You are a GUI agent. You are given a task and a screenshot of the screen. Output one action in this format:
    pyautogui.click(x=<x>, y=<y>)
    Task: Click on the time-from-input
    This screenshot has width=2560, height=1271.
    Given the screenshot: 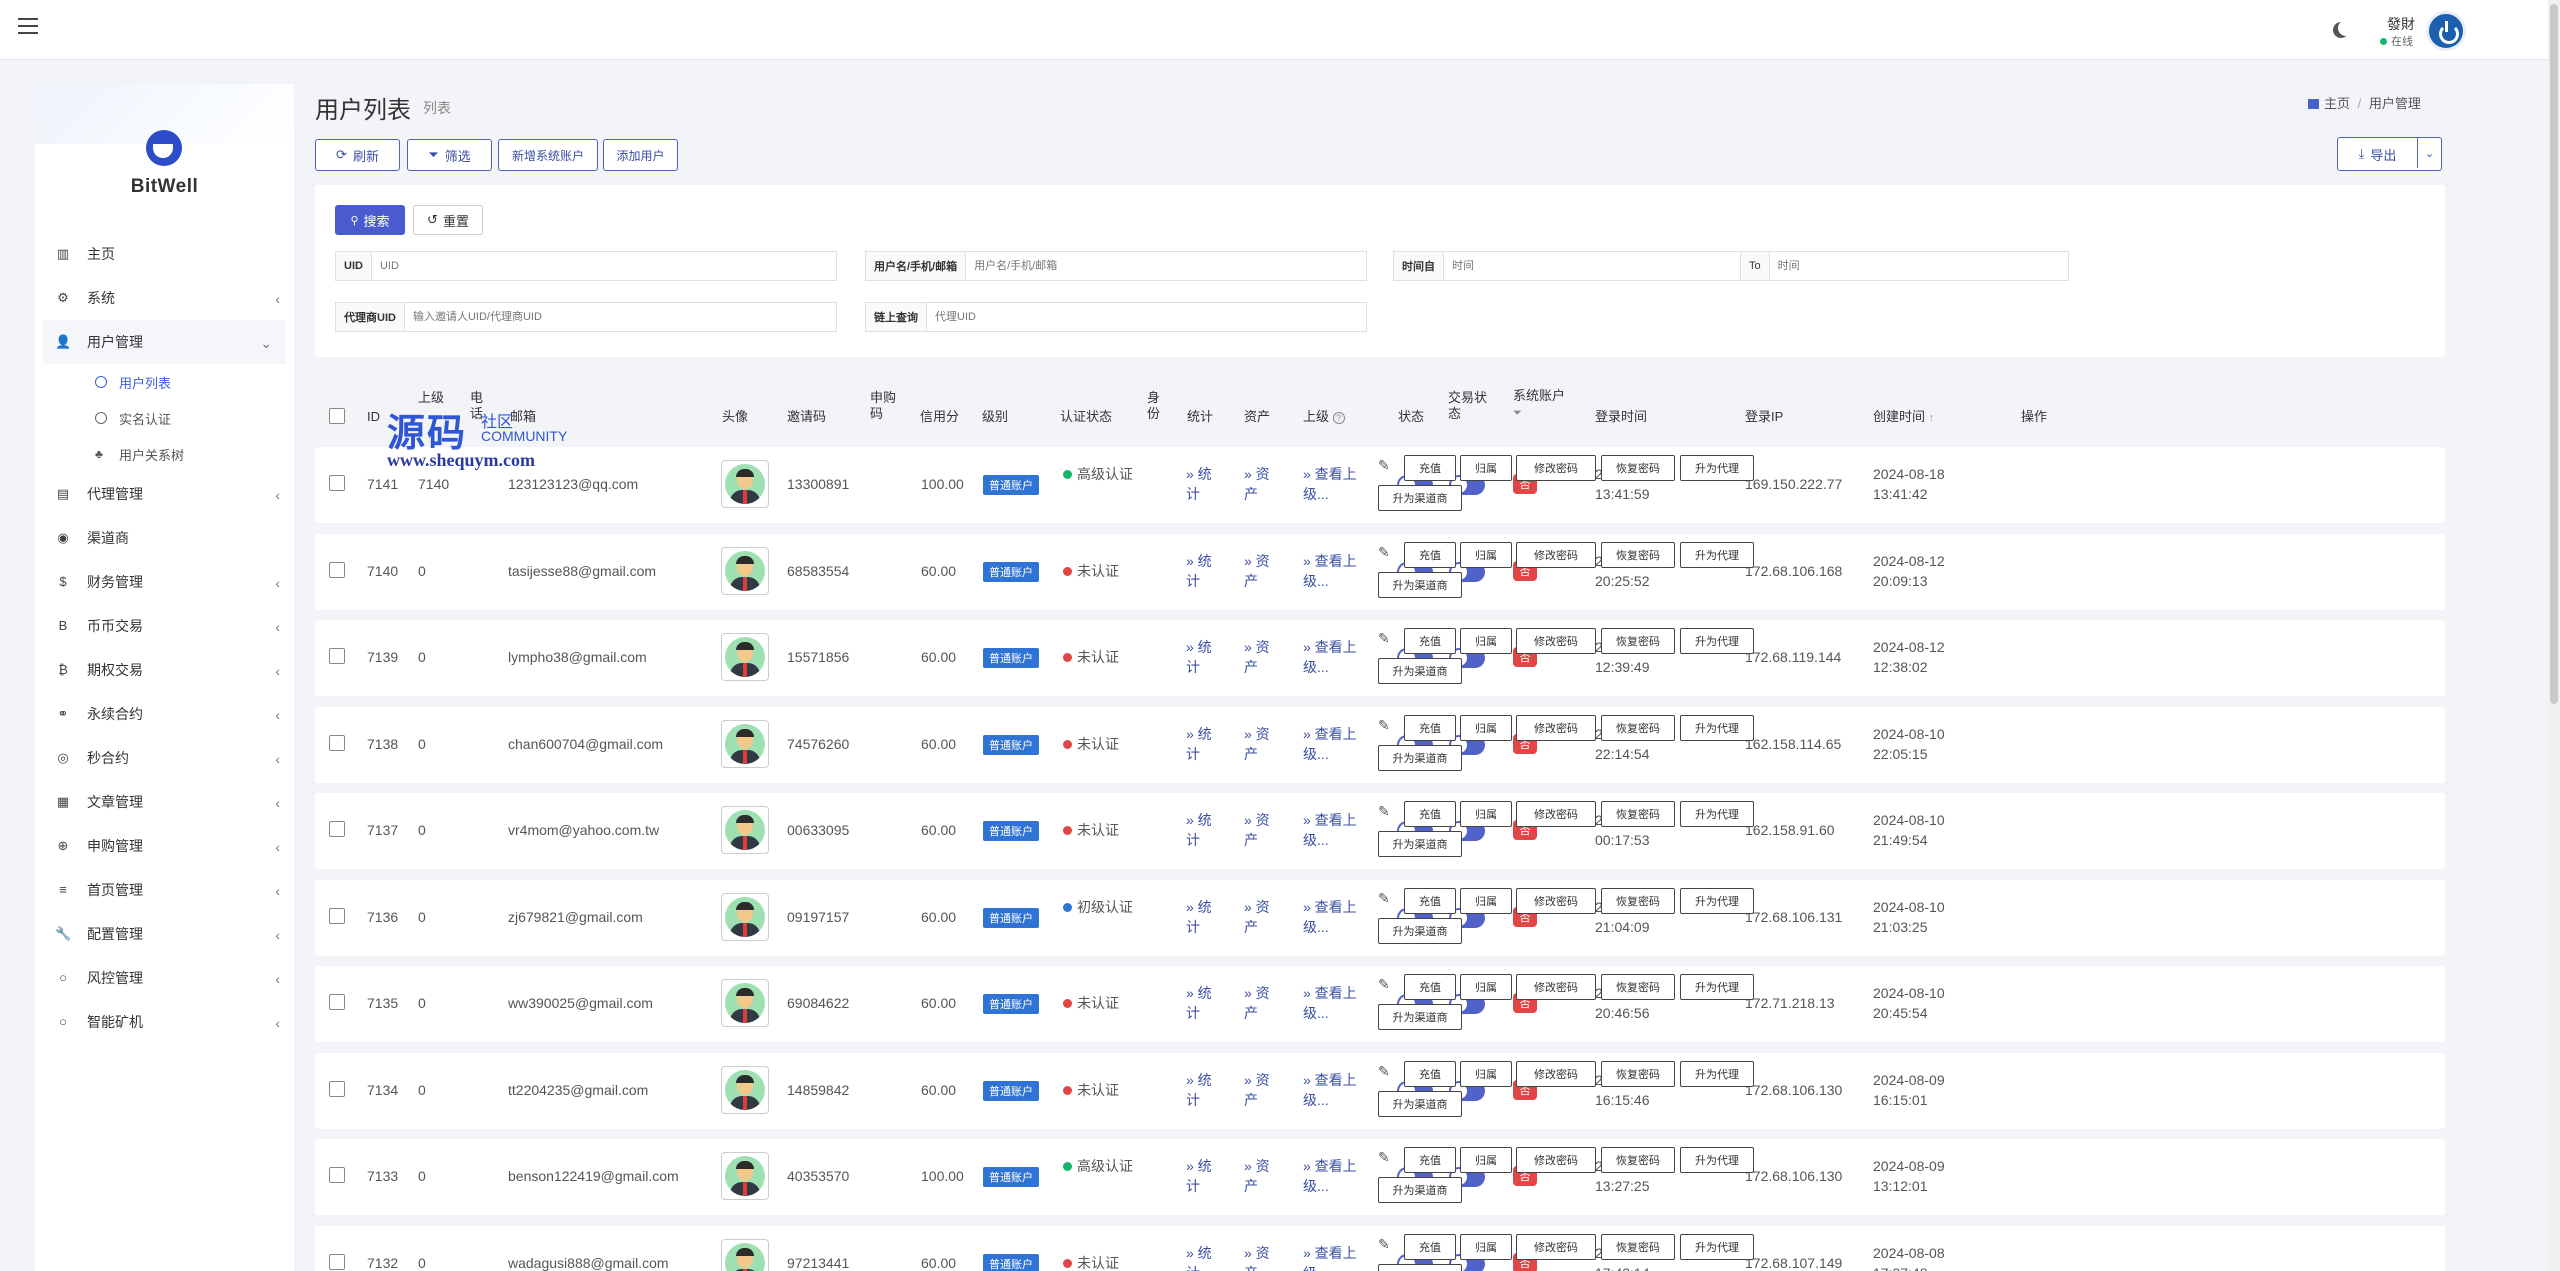 What is the action you would take?
    pyautogui.click(x=1592, y=266)
    